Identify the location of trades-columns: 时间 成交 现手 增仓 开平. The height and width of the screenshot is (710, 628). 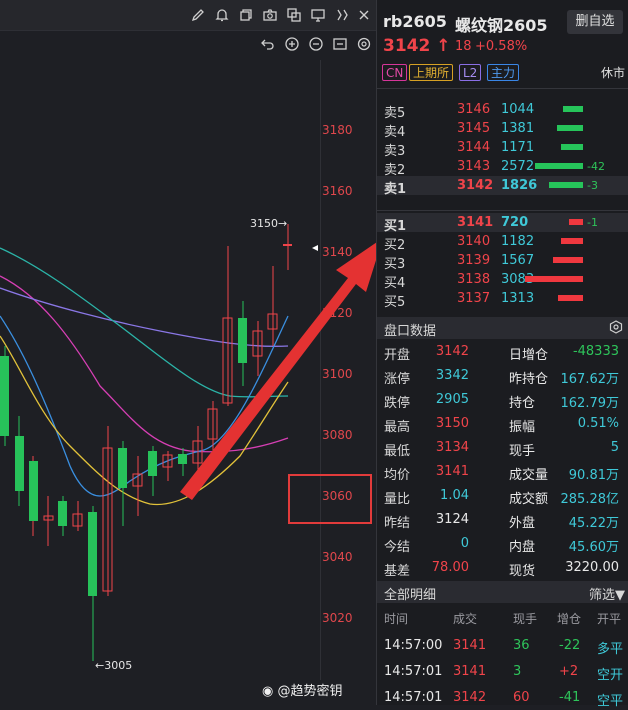
(503, 619).